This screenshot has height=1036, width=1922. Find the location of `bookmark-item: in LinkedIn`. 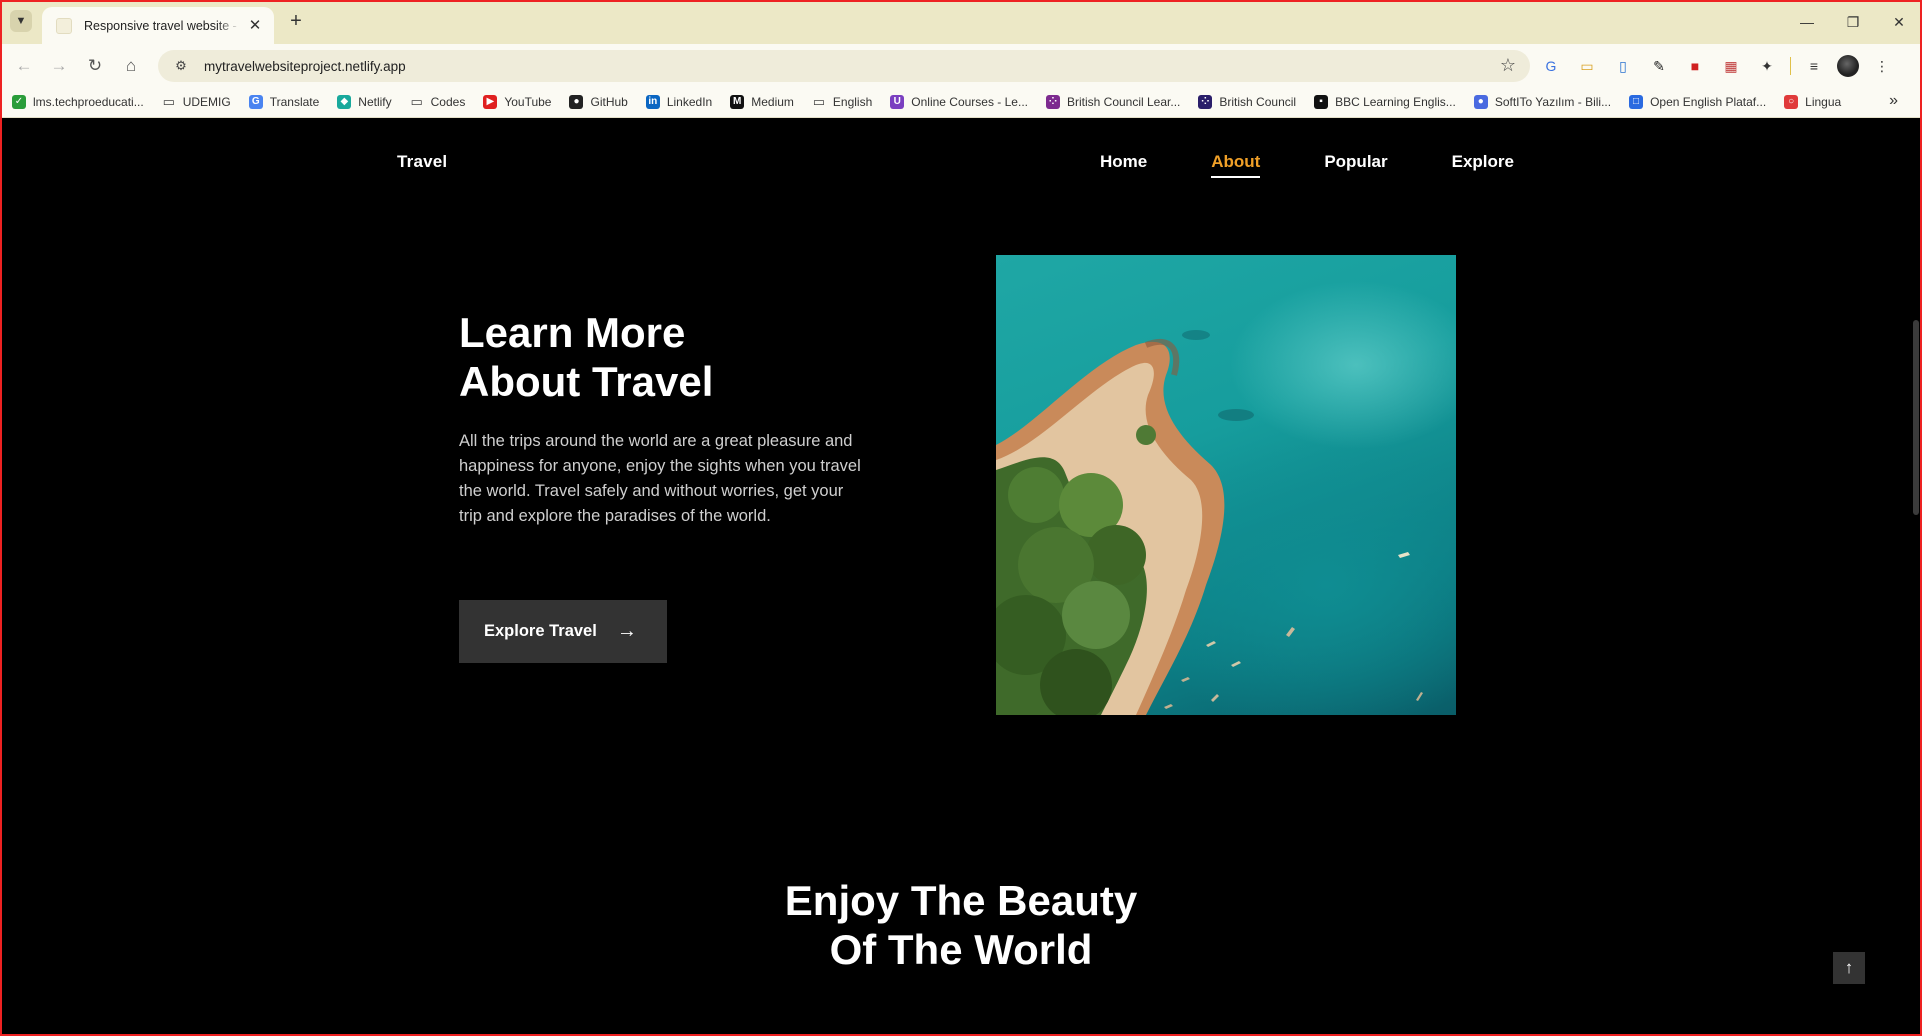

bookmark-item: in LinkedIn is located at coordinates (679, 101).